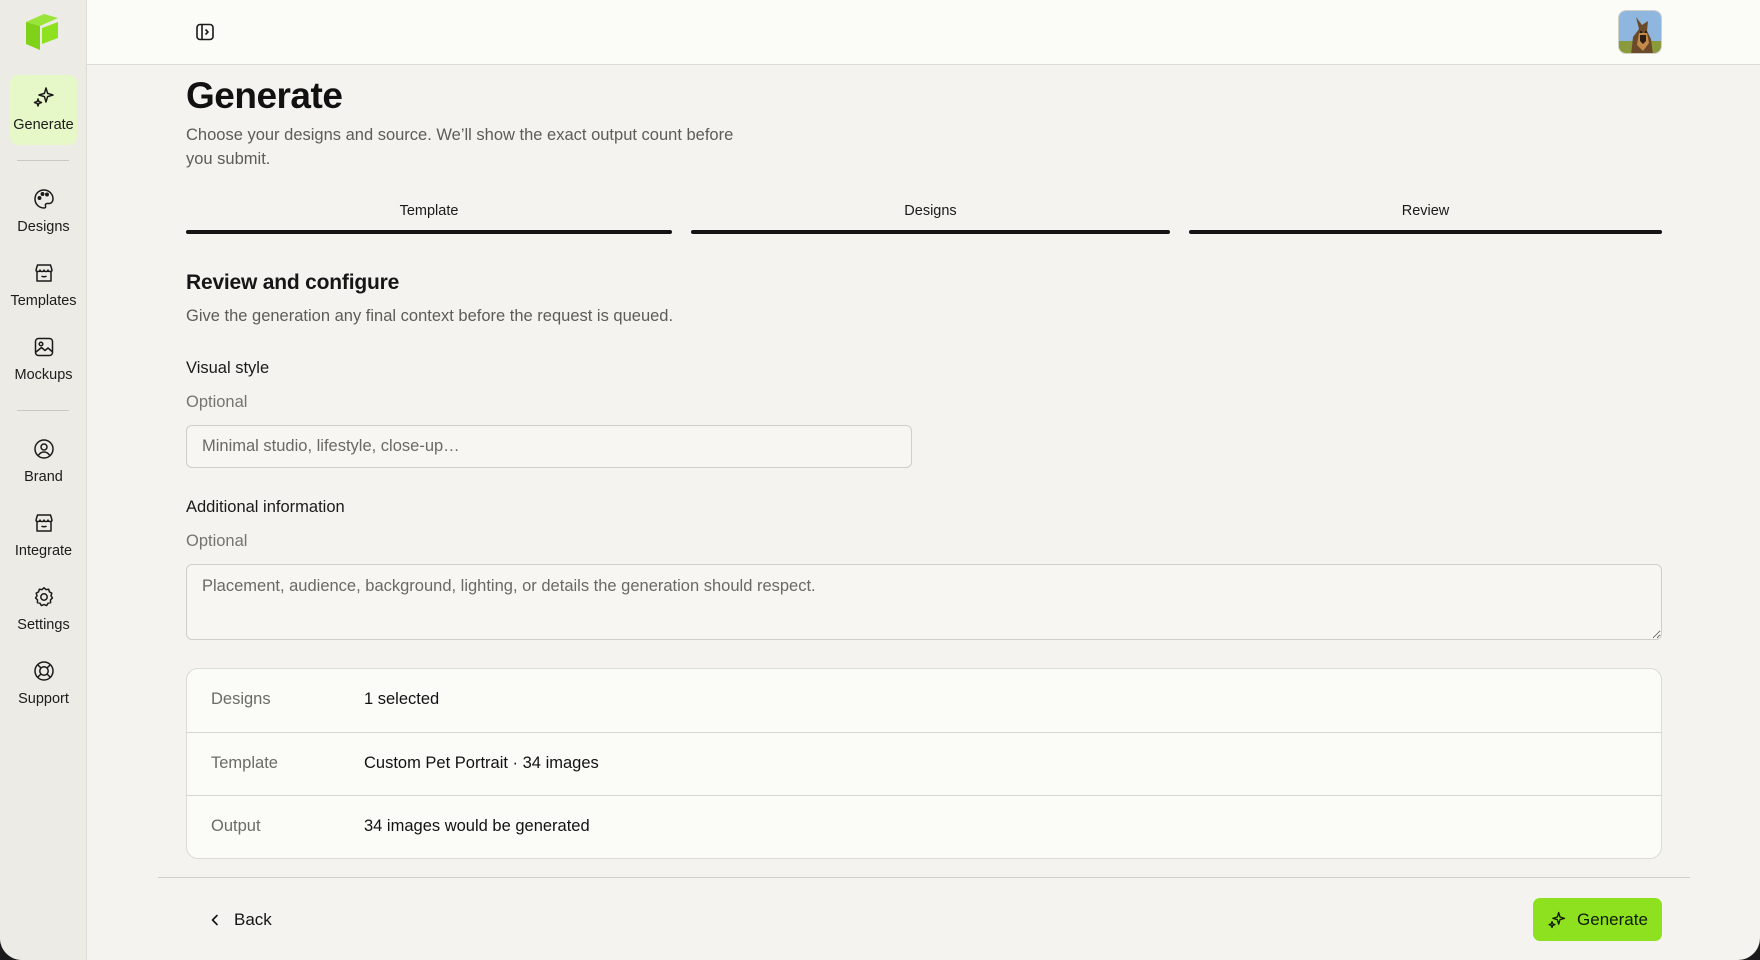 The height and width of the screenshot is (960, 1760). Describe the element at coordinates (293, 282) in the screenshot. I see `section-title: Review and configure` at that location.